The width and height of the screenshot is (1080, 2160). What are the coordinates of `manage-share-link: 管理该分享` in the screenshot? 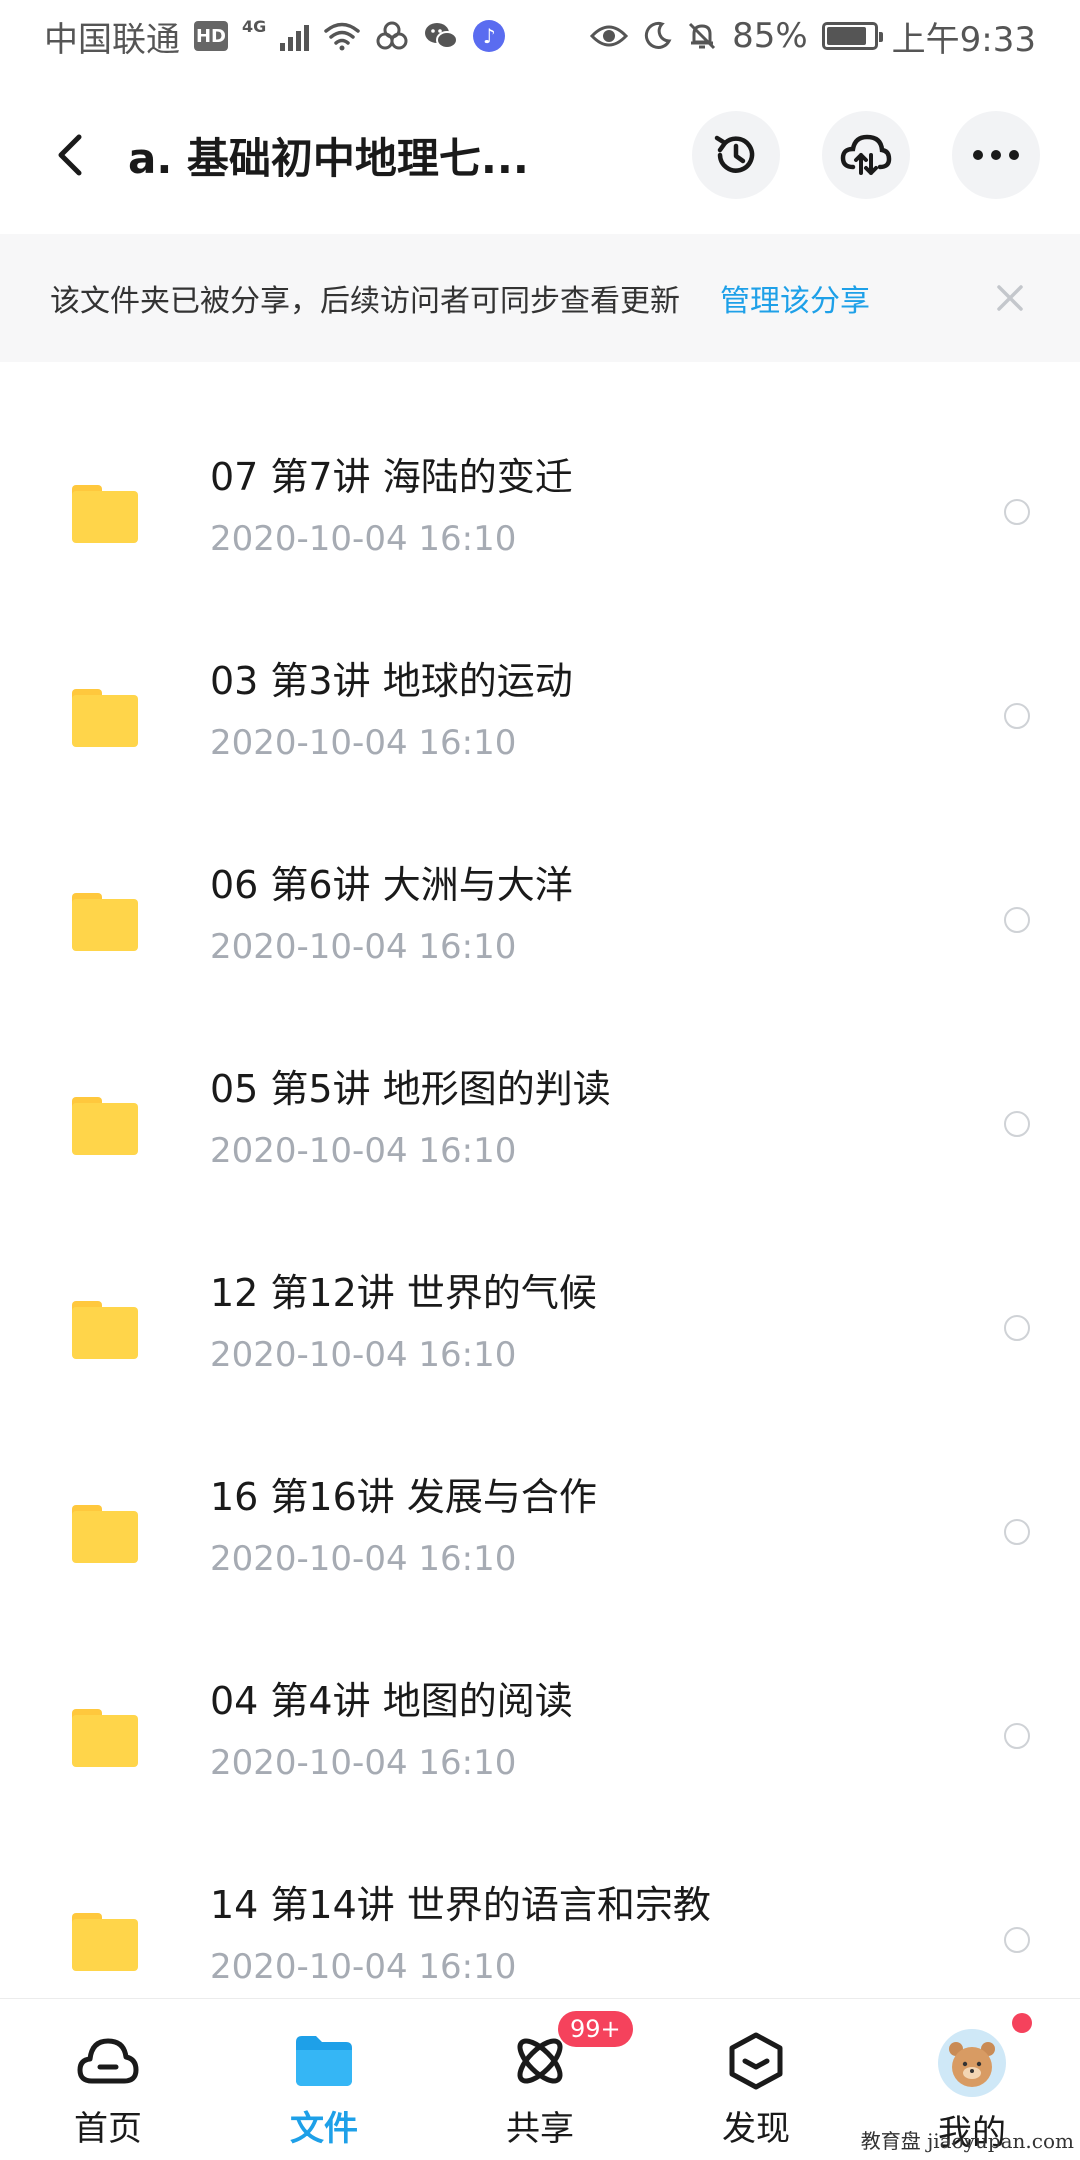 It's located at (795, 298).